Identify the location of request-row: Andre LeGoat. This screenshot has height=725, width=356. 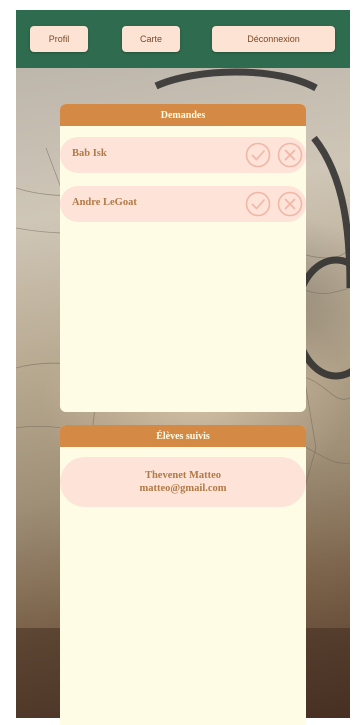
(183, 204).